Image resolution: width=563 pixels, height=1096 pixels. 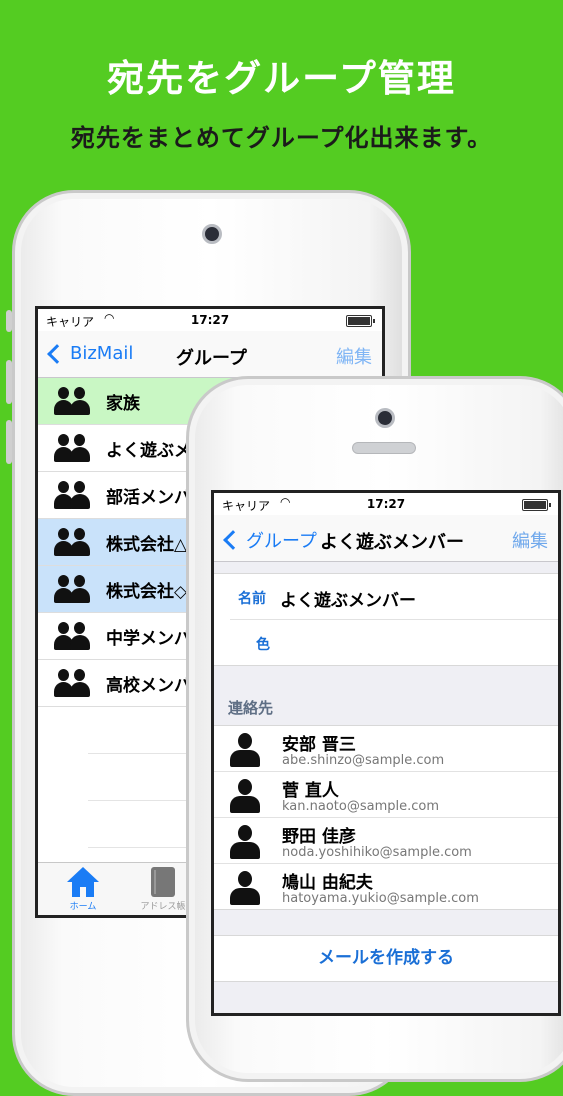 What do you see at coordinates (147, 591) in the screenshot?
I see `group-label: 株式会社◇` at bounding box center [147, 591].